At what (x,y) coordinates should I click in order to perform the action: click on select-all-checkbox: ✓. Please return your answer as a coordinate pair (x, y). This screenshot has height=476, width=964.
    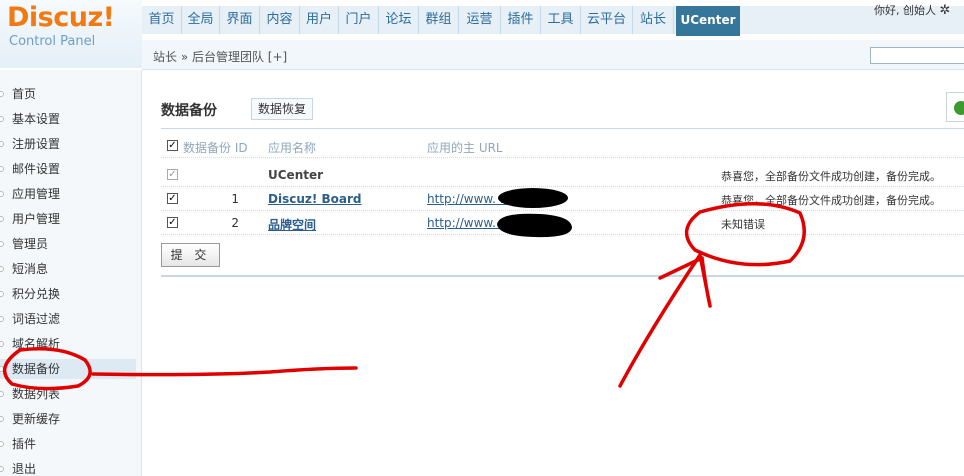
    Looking at the image, I should click on (172, 145).